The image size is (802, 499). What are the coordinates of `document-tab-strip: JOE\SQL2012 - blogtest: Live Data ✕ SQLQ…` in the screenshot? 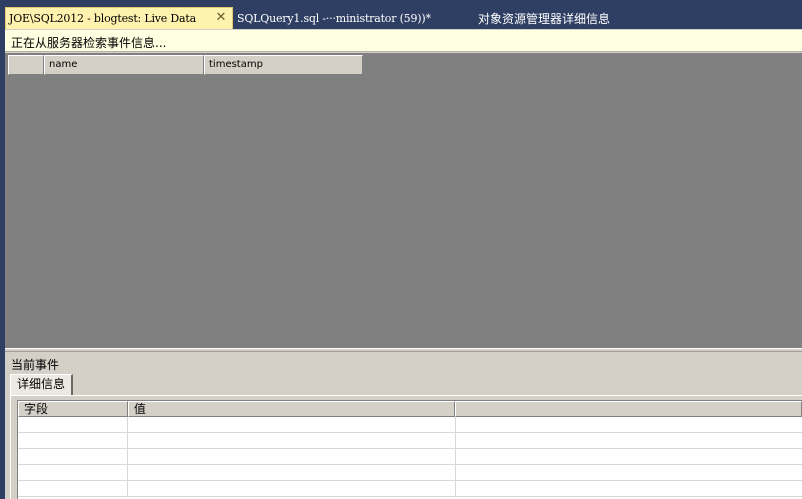 It's located at (401, 15).